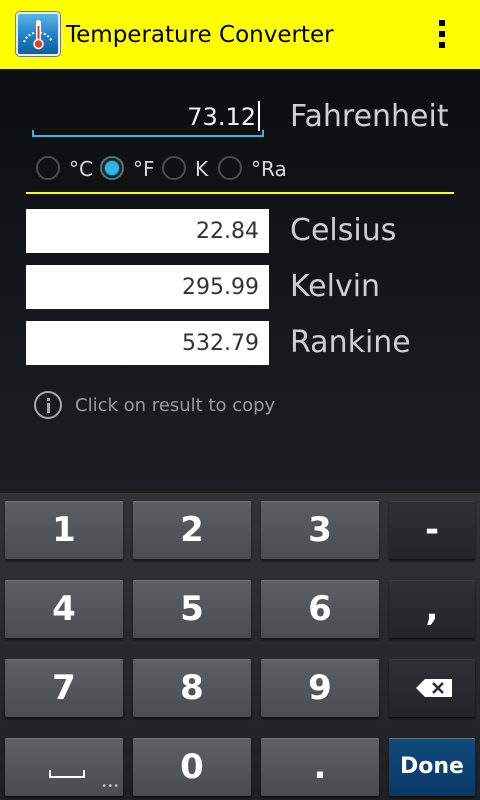 The width and height of the screenshot is (480, 800). Describe the element at coordinates (202, 169) in the screenshot. I see `radio-label: K` at that location.